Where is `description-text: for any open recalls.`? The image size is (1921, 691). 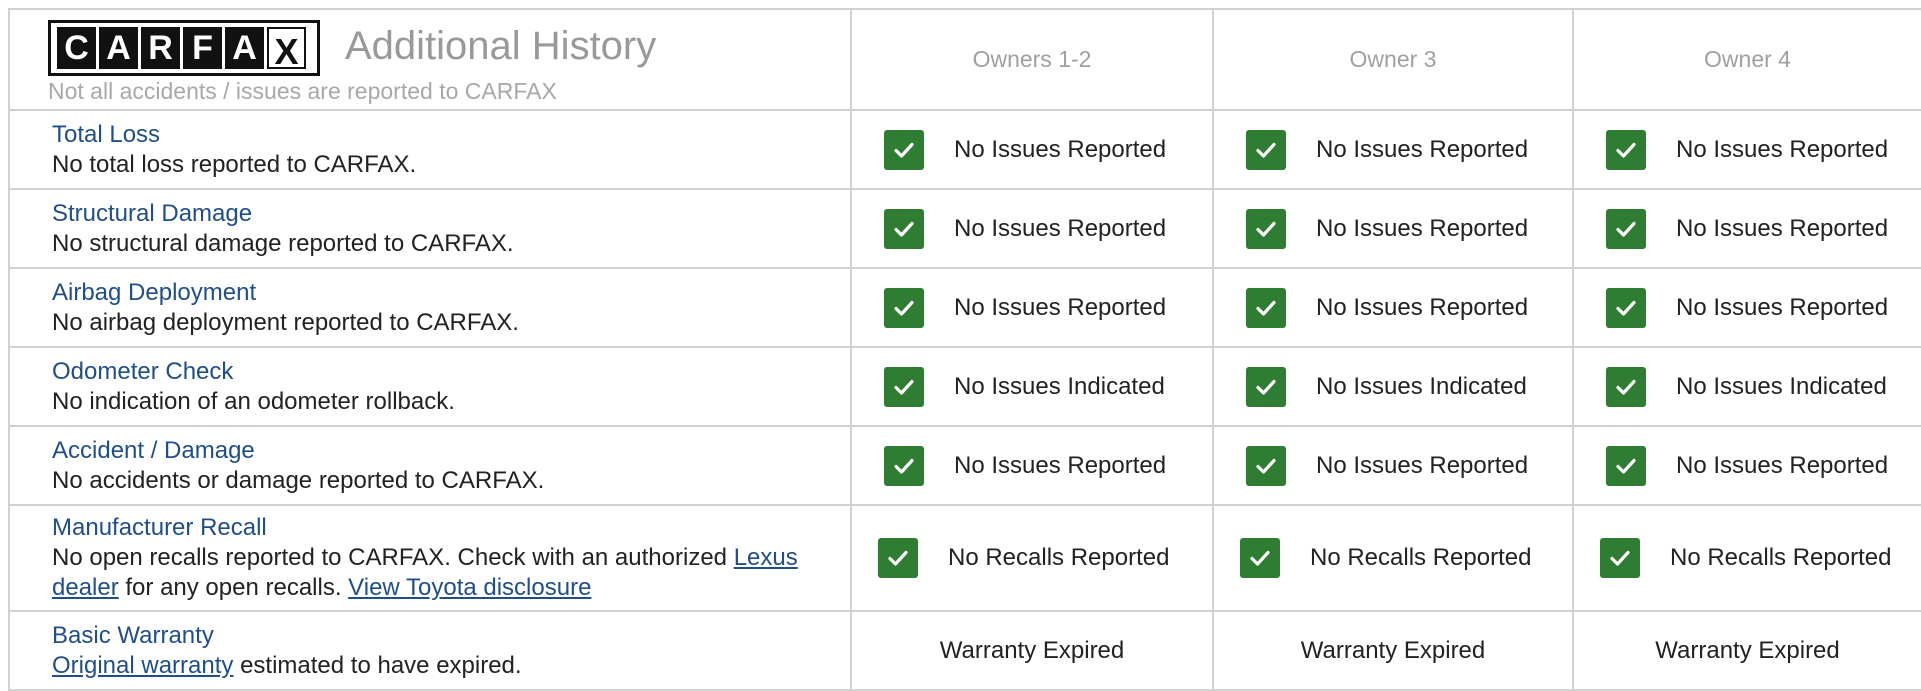 description-text: for any open recalls. is located at coordinates (233, 587).